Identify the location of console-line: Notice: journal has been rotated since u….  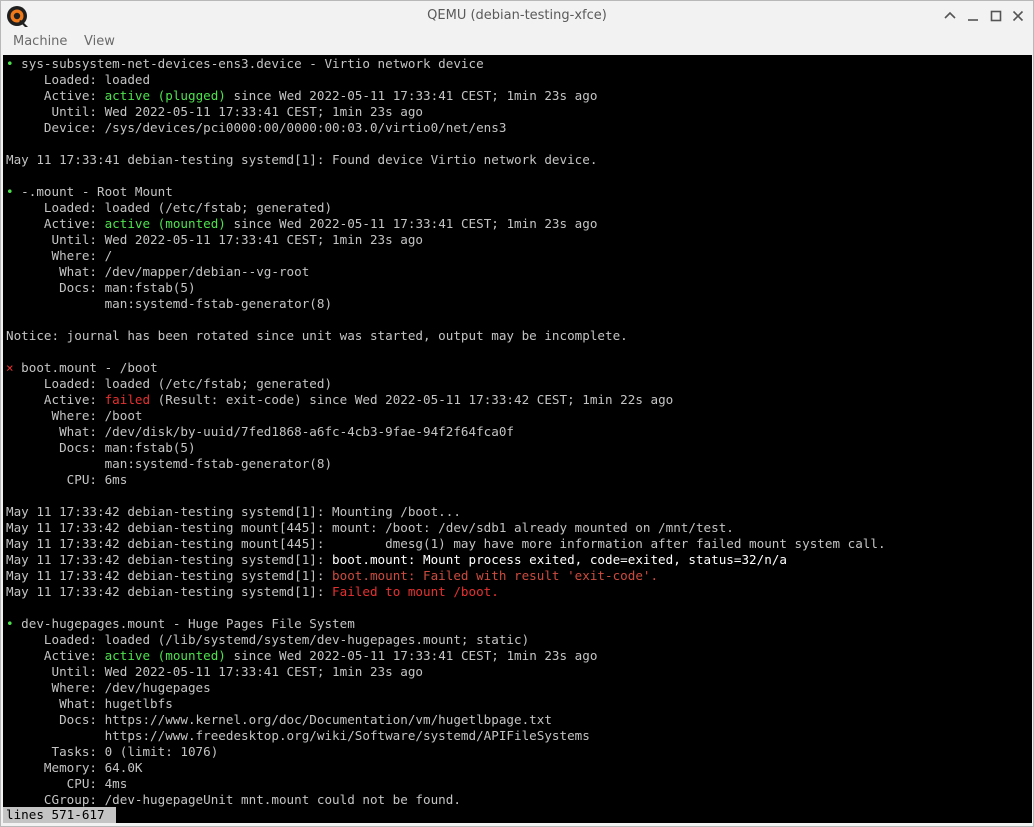
(317, 336).